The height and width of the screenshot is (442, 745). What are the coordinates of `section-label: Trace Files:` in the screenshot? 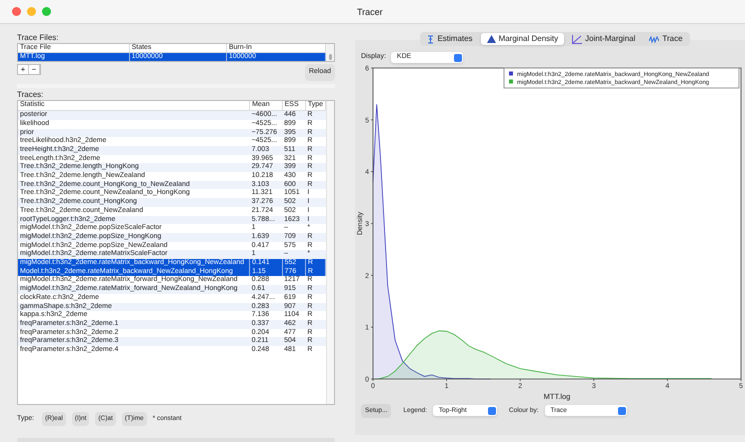 It's located at (38, 38).